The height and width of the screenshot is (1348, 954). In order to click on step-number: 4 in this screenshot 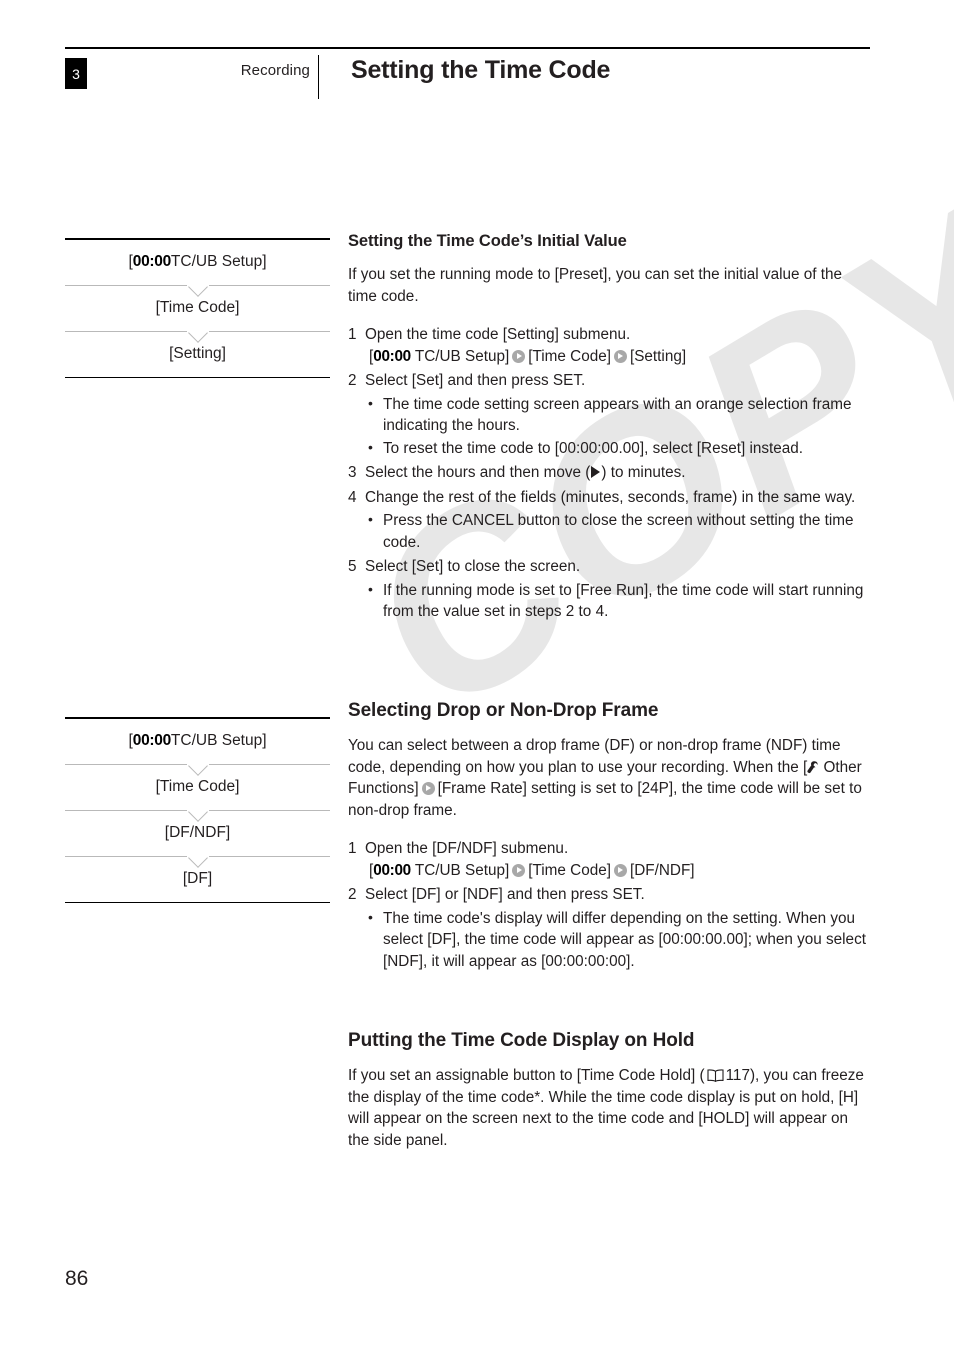, I will do `click(352, 497)`.